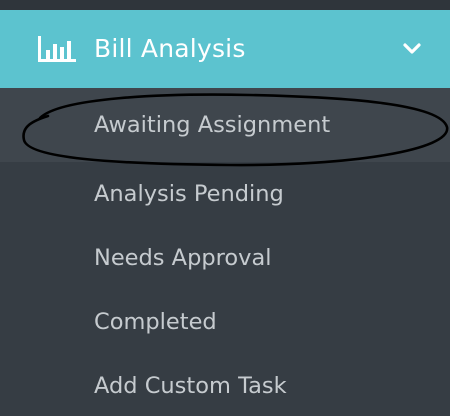 This screenshot has width=450, height=416. What do you see at coordinates (183, 258) in the screenshot?
I see `menu-item-label: Needs Approval` at bounding box center [183, 258].